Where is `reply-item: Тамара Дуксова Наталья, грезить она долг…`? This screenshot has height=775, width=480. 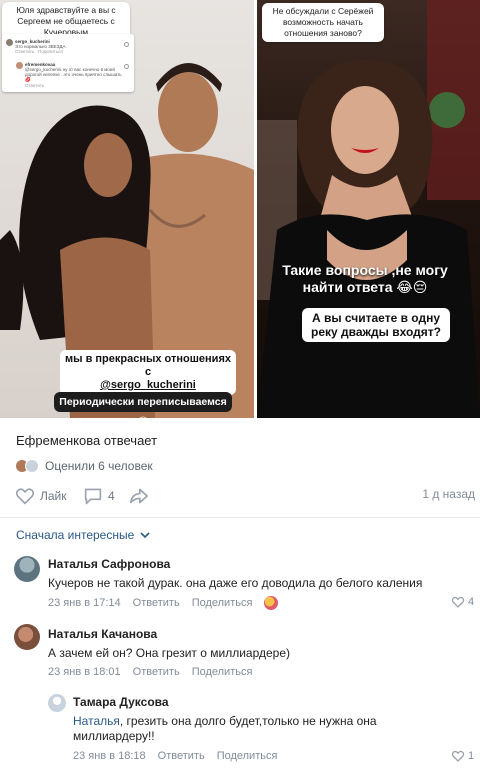 reply-item: Тамара Дуксова Наталья, грезить она долг… is located at coordinates (240, 729).